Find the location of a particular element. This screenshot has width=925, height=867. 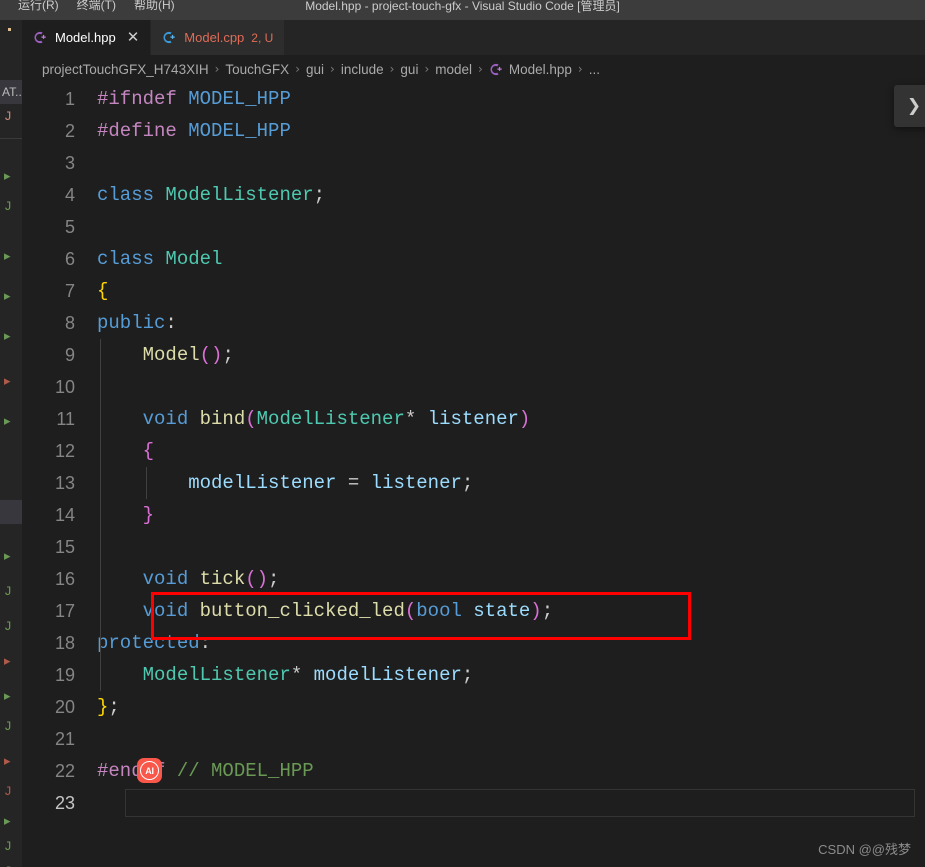

breadcrumb-item-2: gui is located at coordinates (315, 69).